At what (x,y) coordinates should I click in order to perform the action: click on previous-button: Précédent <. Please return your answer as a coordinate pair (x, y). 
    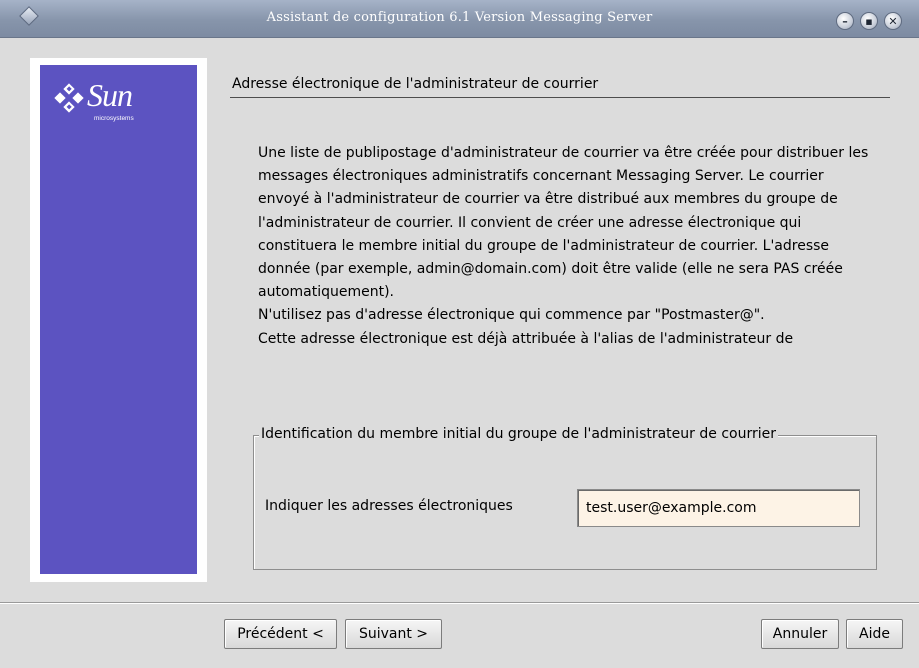
    Looking at the image, I should click on (280, 634).